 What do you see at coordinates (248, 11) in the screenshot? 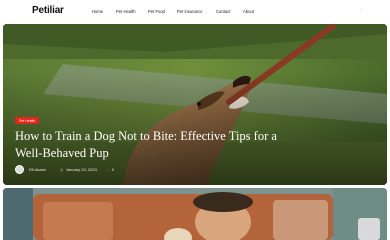
I see `nav-about: About` at bounding box center [248, 11].